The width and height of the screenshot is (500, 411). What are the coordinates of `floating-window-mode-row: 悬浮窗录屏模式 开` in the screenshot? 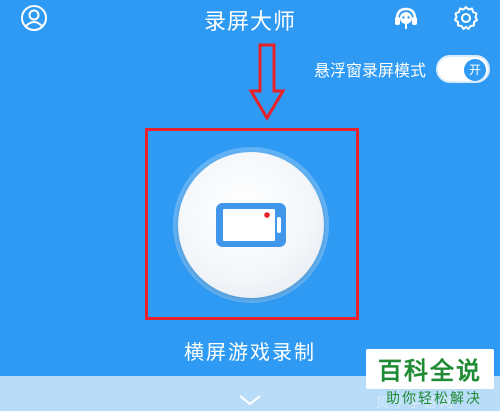 It's located at (402, 69).